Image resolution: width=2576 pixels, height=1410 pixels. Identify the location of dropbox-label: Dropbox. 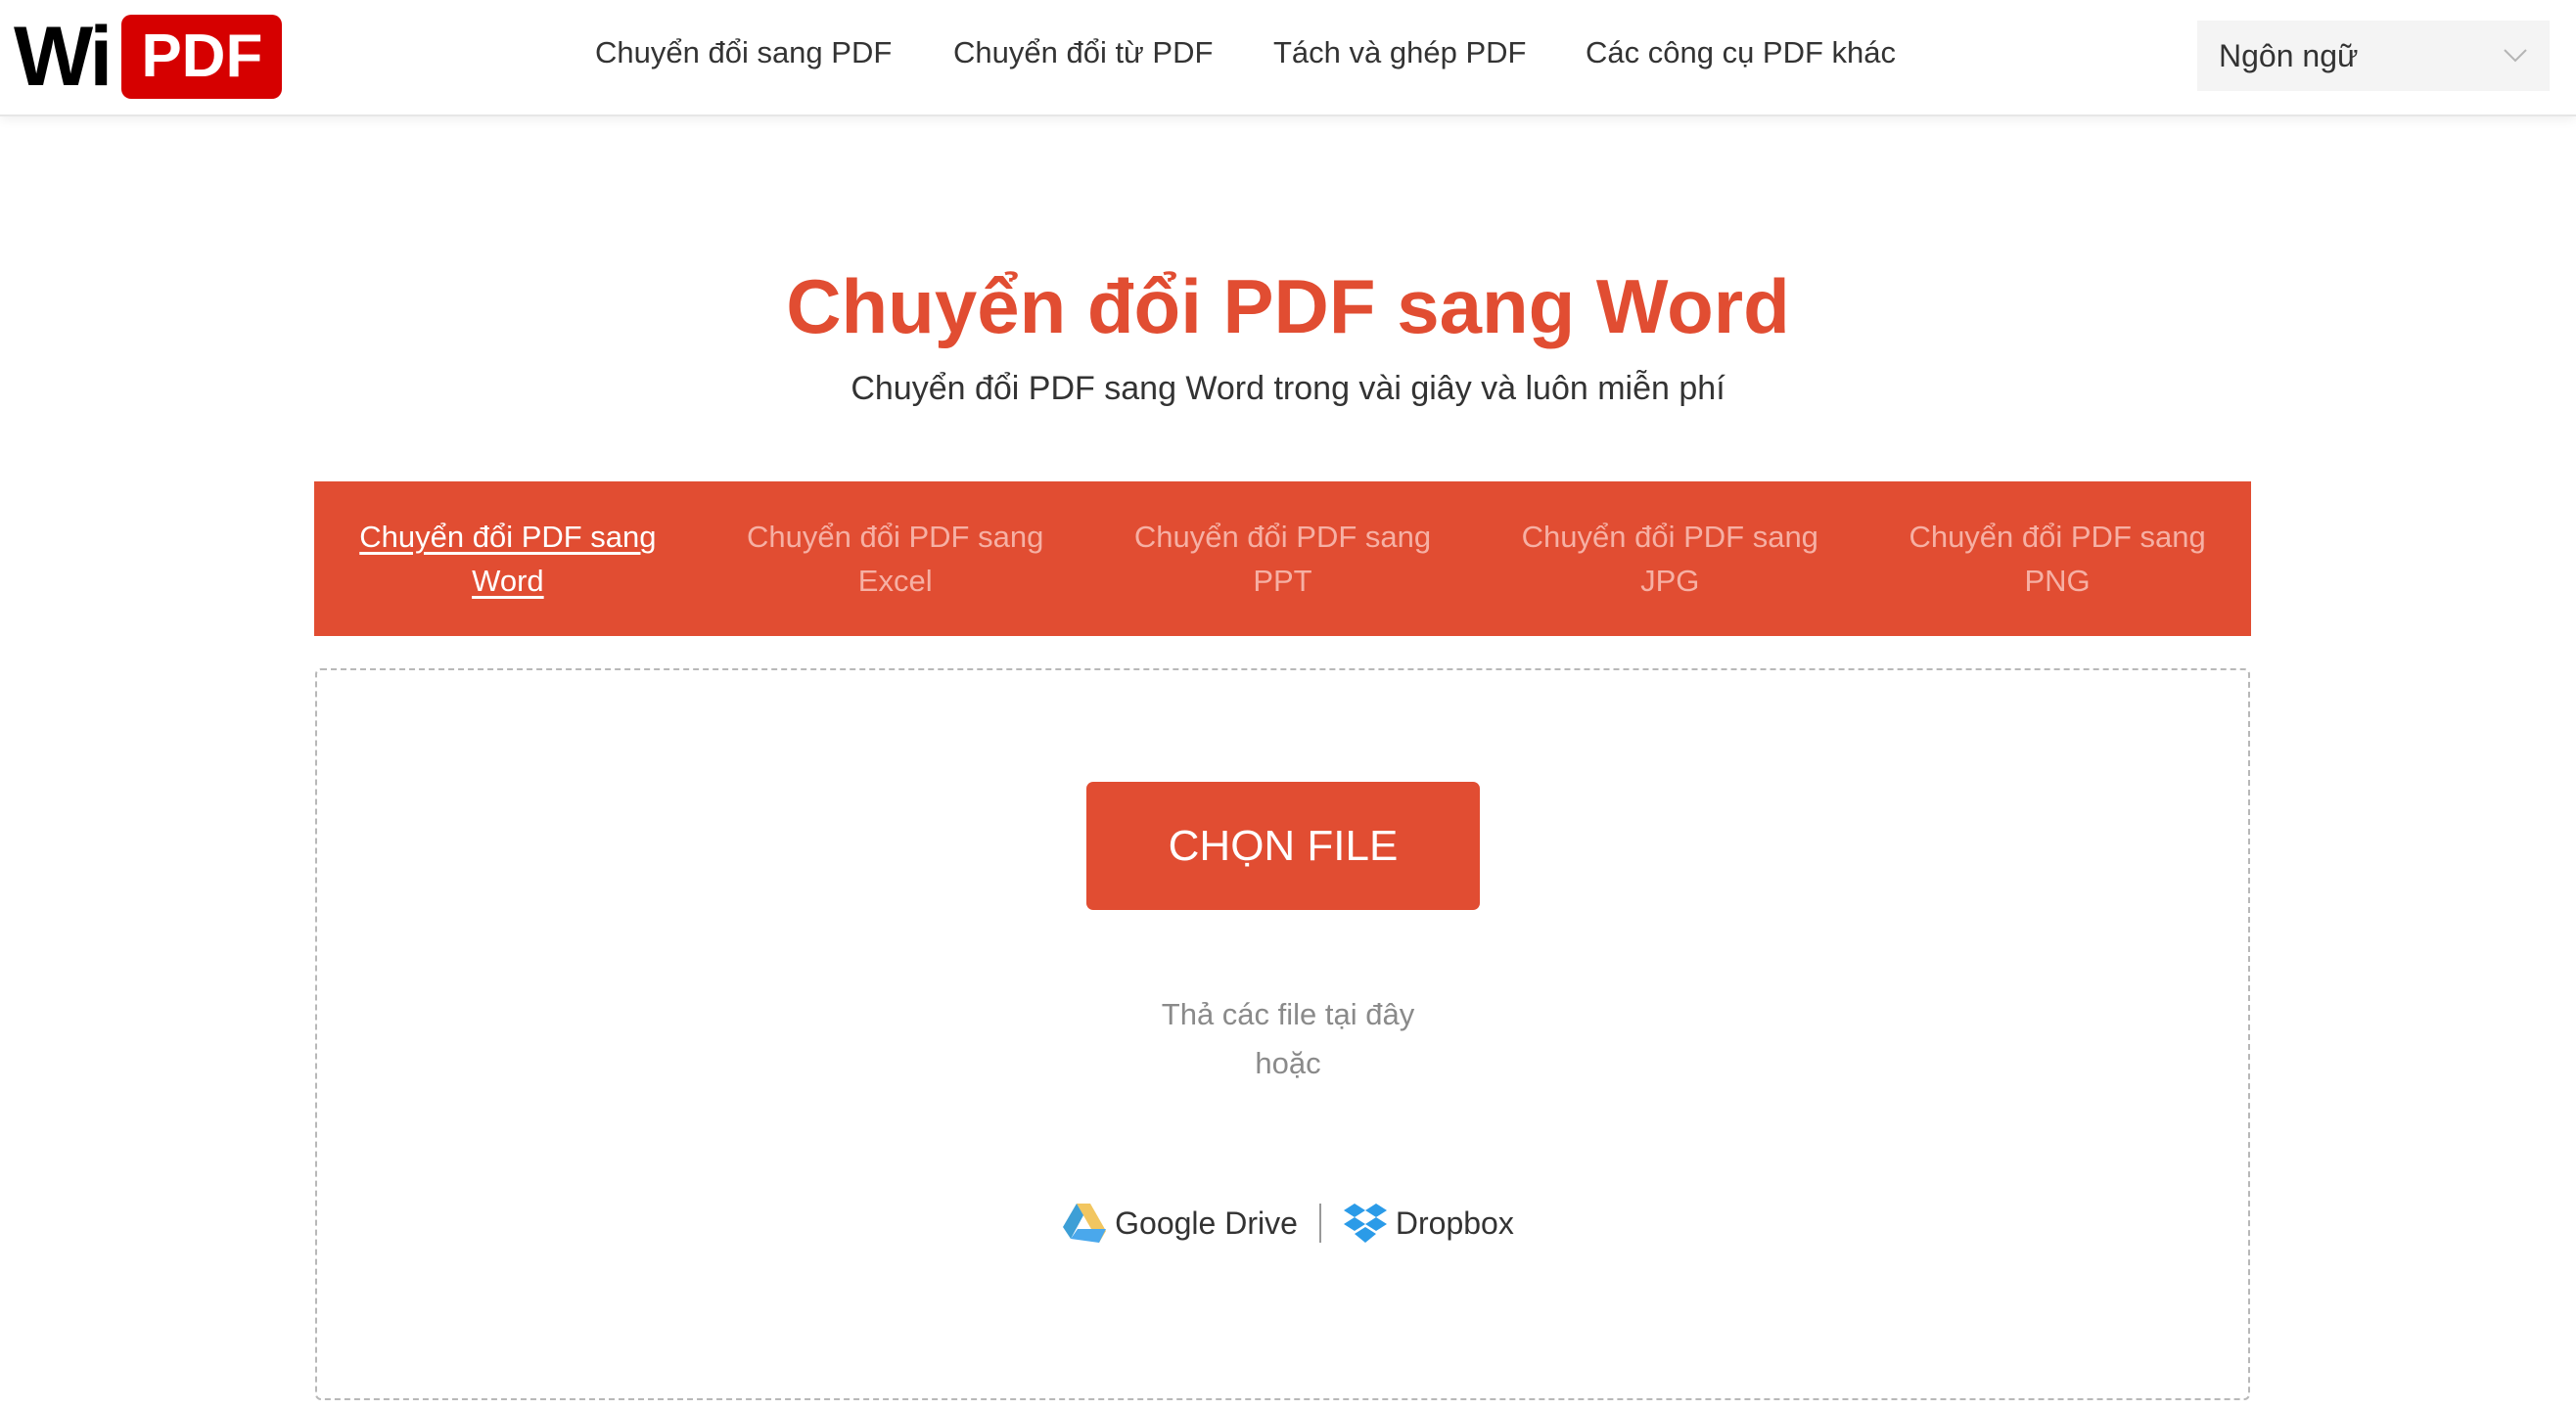
(1455, 1223).